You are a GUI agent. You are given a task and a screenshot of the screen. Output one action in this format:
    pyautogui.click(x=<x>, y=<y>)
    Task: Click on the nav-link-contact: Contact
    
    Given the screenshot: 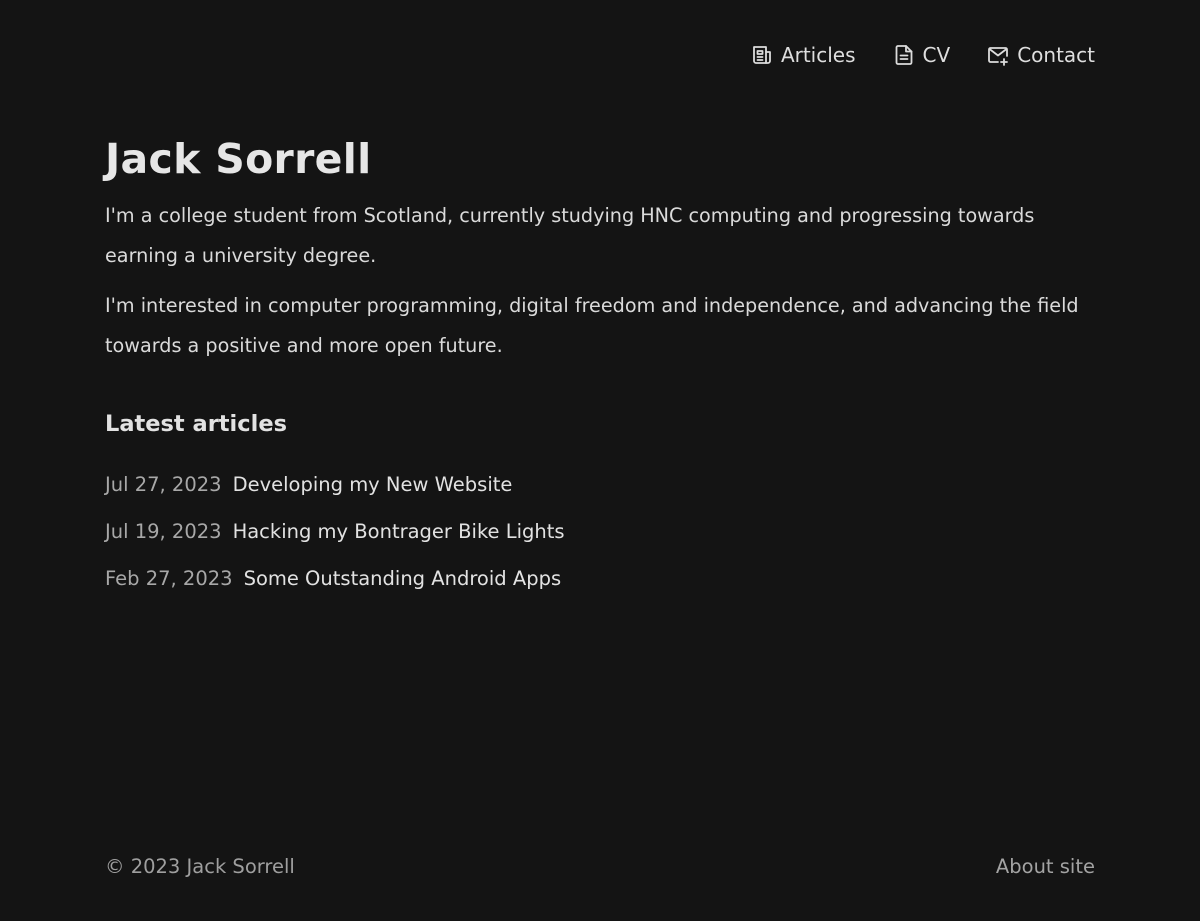 What is the action you would take?
    pyautogui.click(x=1040, y=55)
    